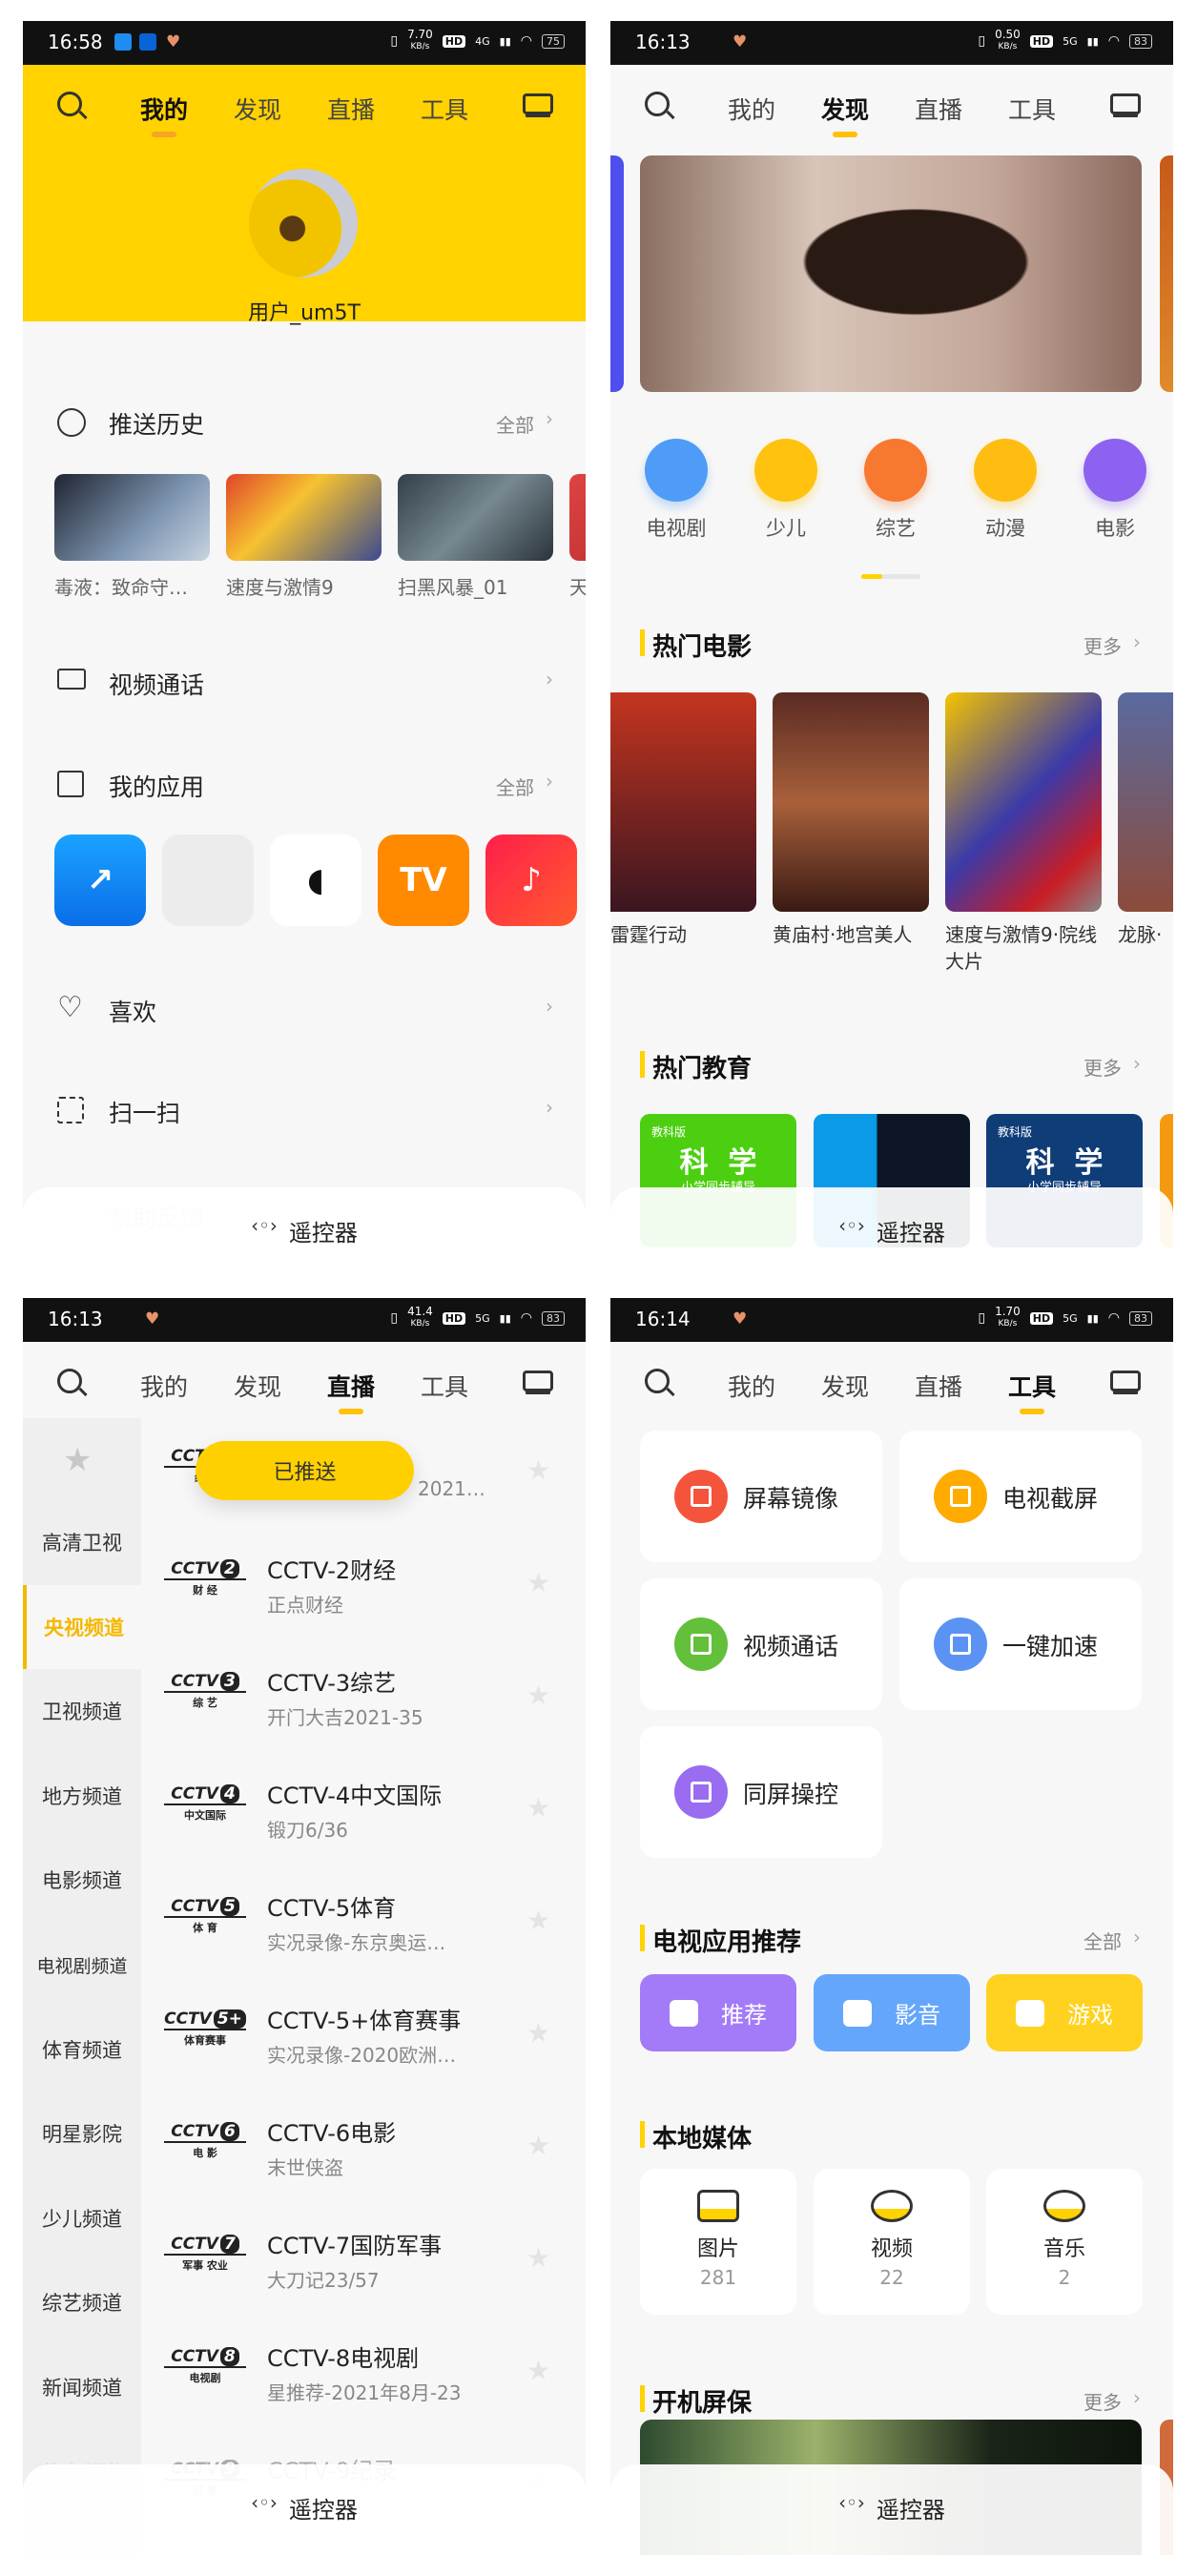 This screenshot has width=1197, height=2576. I want to click on sidebar-item: 综艺频道, so click(82, 2302).